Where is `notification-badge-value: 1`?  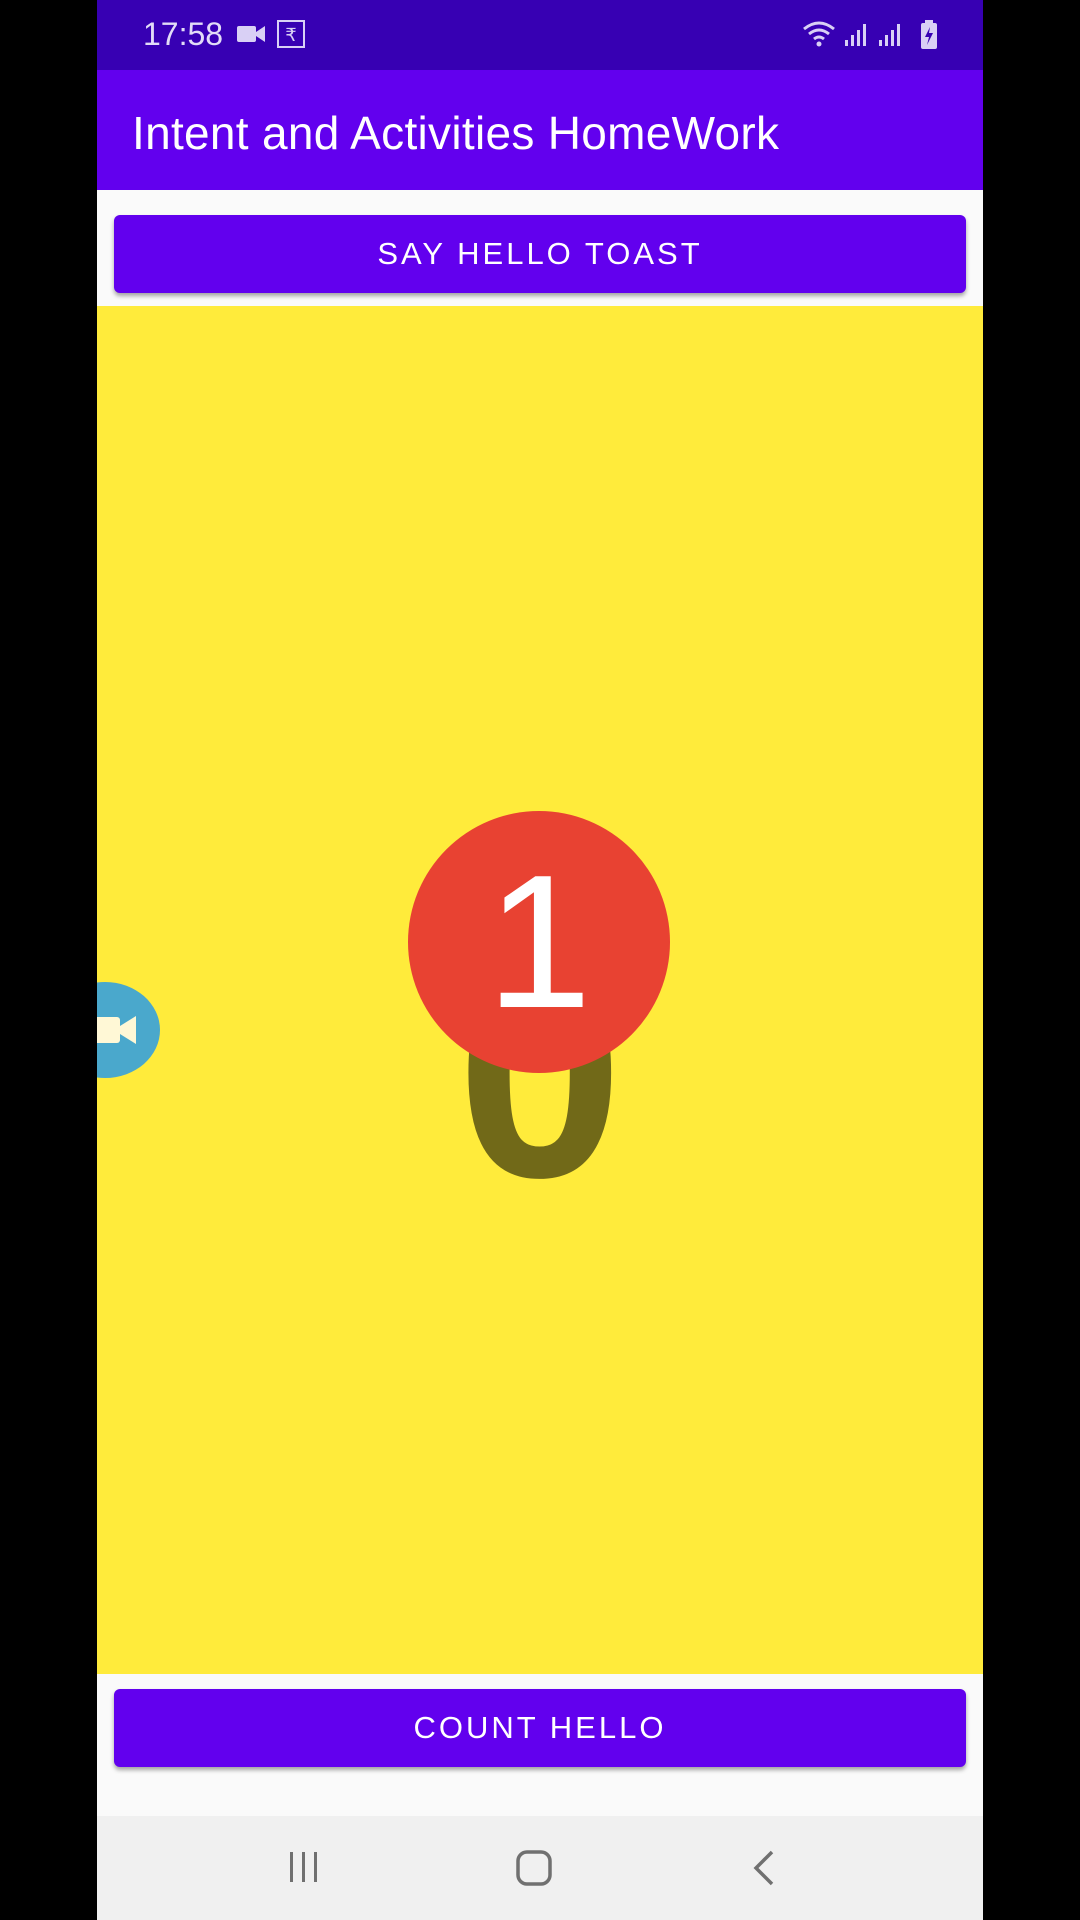 notification-badge-value: 1 is located at coordinates (539, 942).